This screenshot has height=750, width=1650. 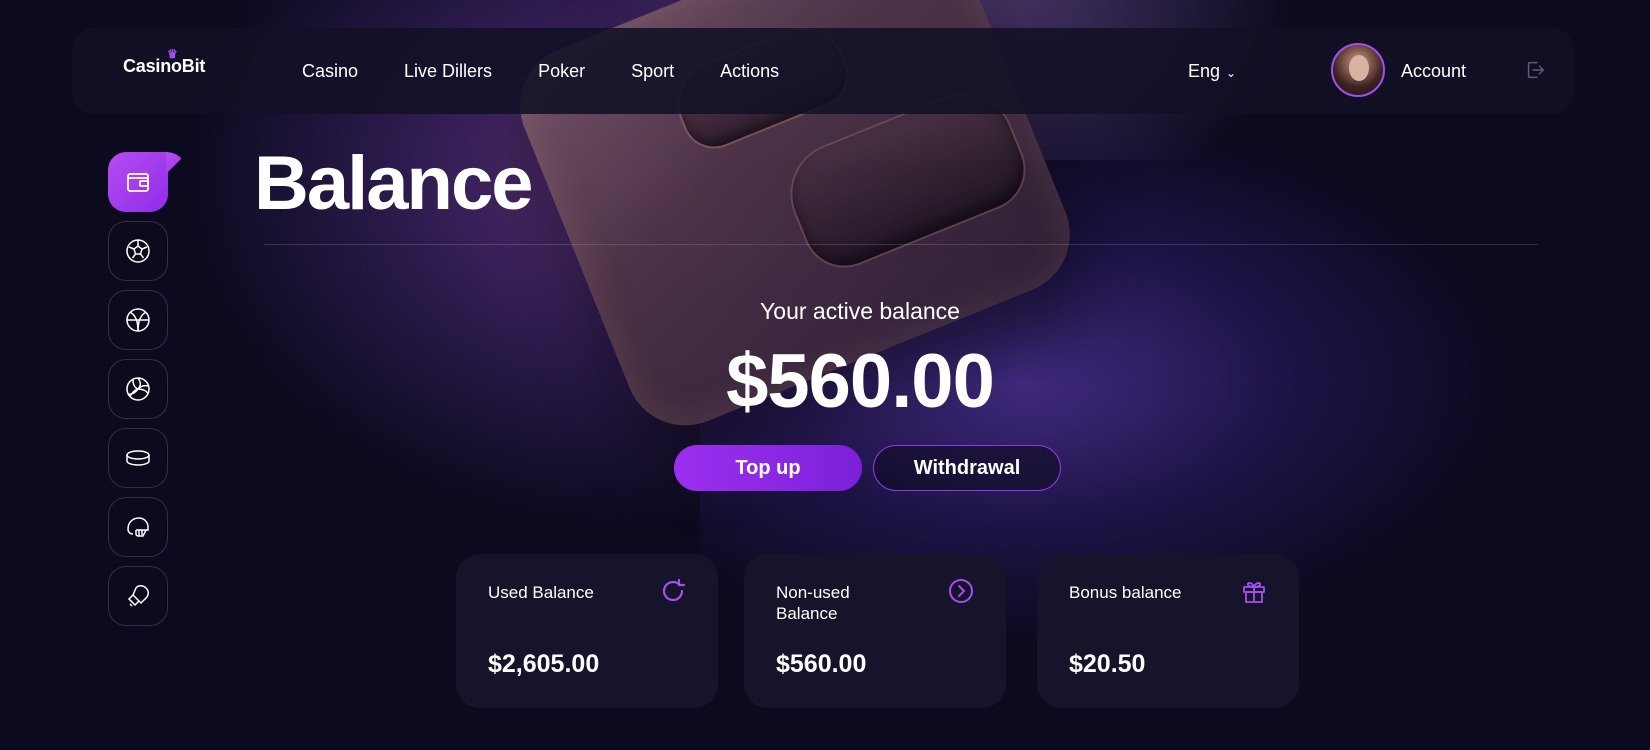 I want to click on sidebar-item-football, so click(x=138, y=527).